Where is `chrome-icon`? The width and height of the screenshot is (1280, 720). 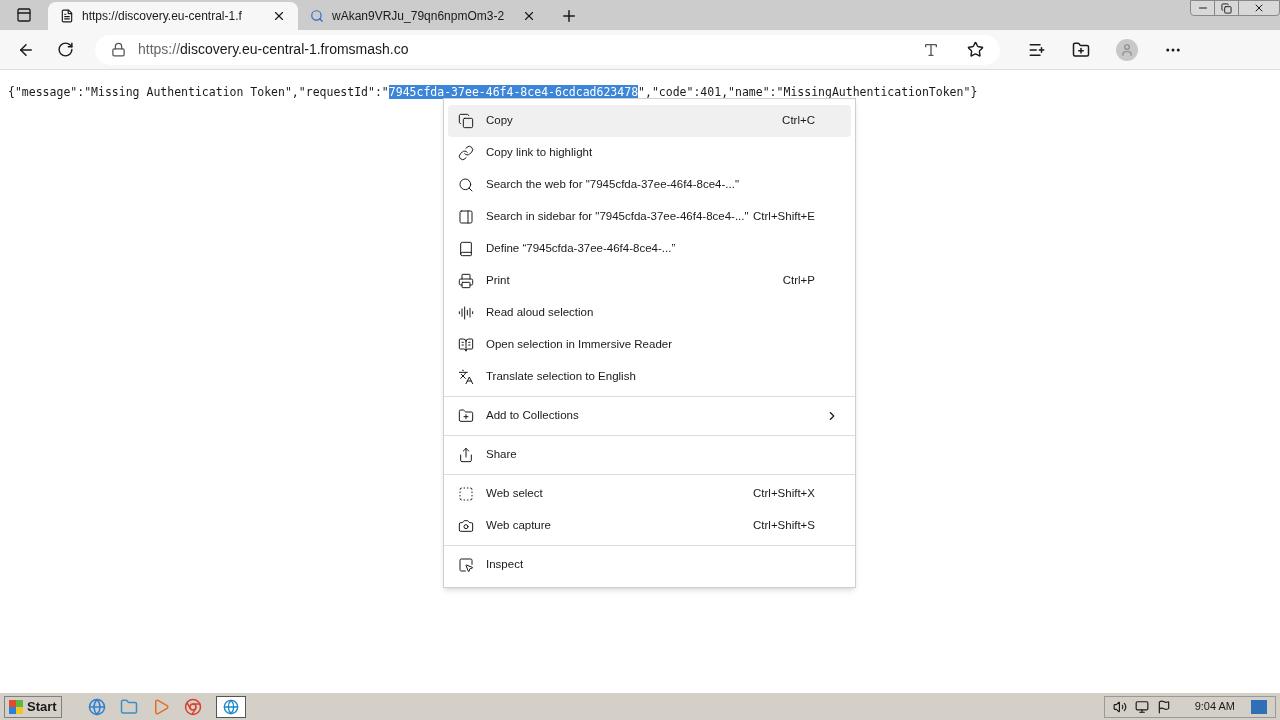
chrome-icon is located at coordinates (192, 706).